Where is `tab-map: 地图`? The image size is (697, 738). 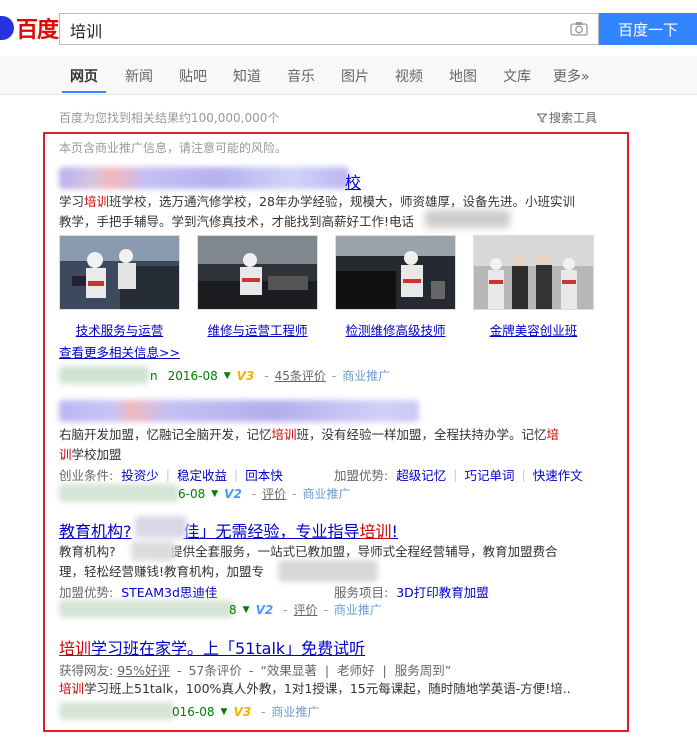 tab-map: 地图 is located at coordinates (463, 76).